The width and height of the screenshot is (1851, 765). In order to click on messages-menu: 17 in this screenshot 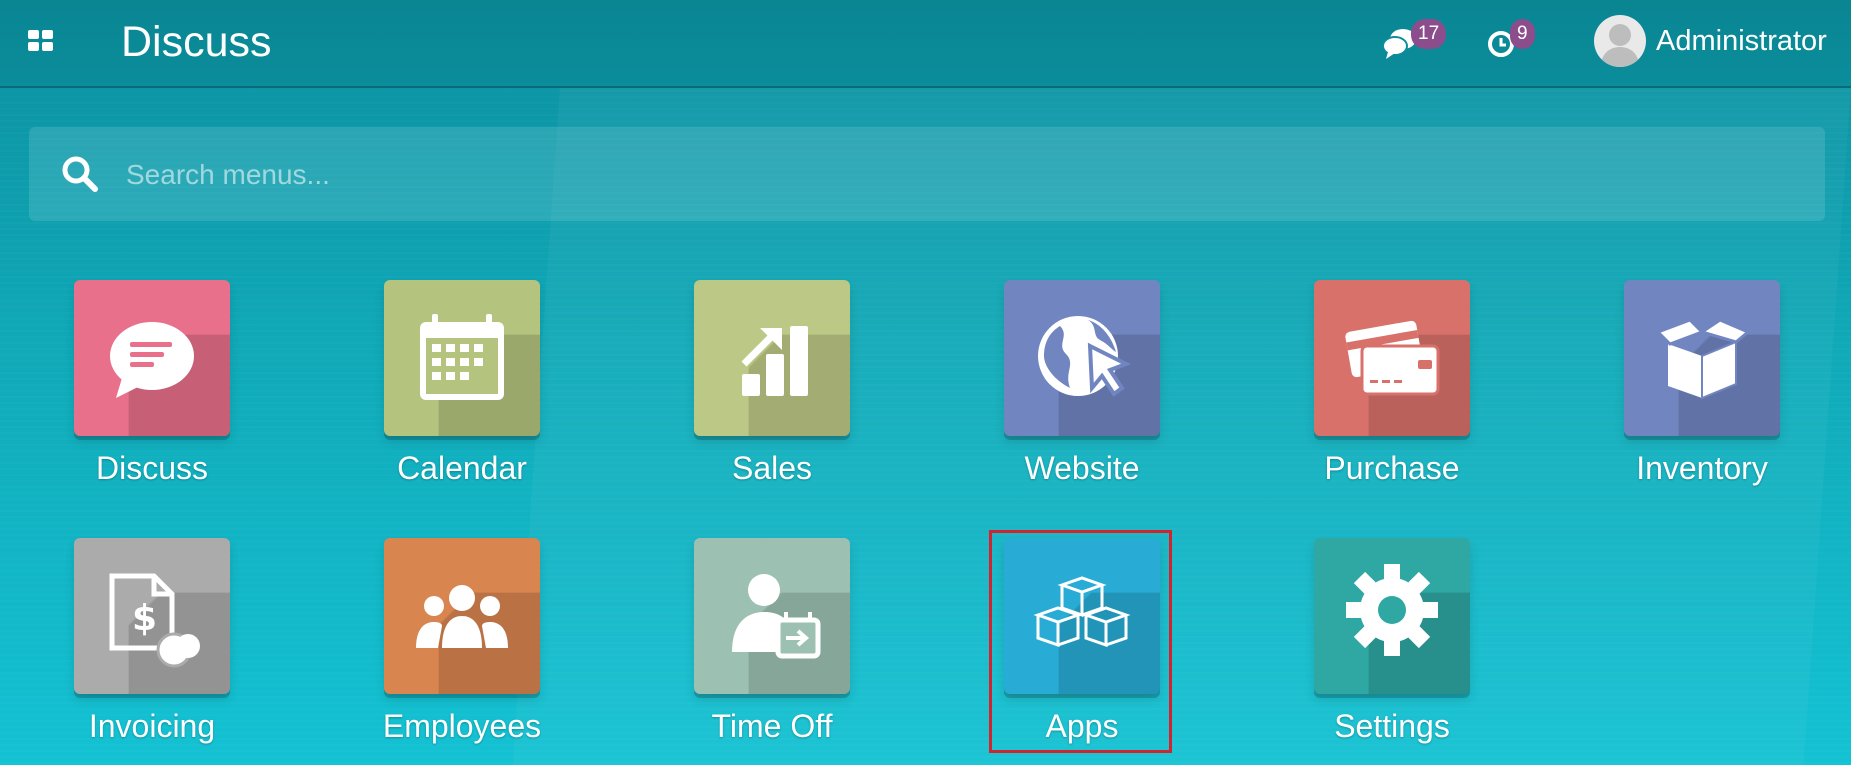, I will do `click(1421, 43)`.